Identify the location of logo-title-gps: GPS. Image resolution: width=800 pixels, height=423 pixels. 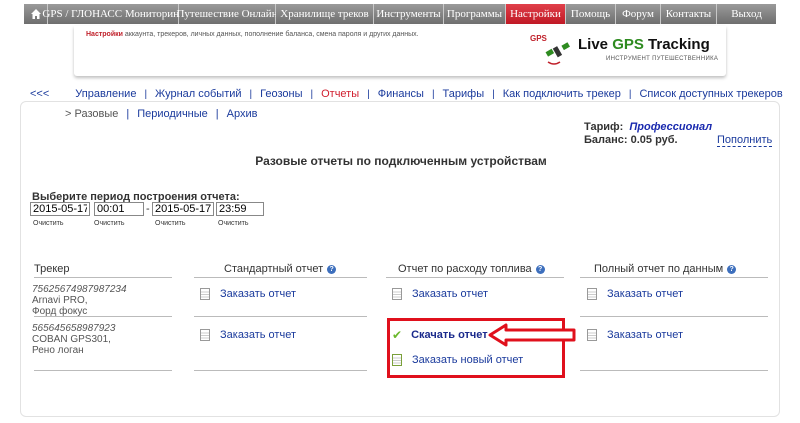
(628, 44).